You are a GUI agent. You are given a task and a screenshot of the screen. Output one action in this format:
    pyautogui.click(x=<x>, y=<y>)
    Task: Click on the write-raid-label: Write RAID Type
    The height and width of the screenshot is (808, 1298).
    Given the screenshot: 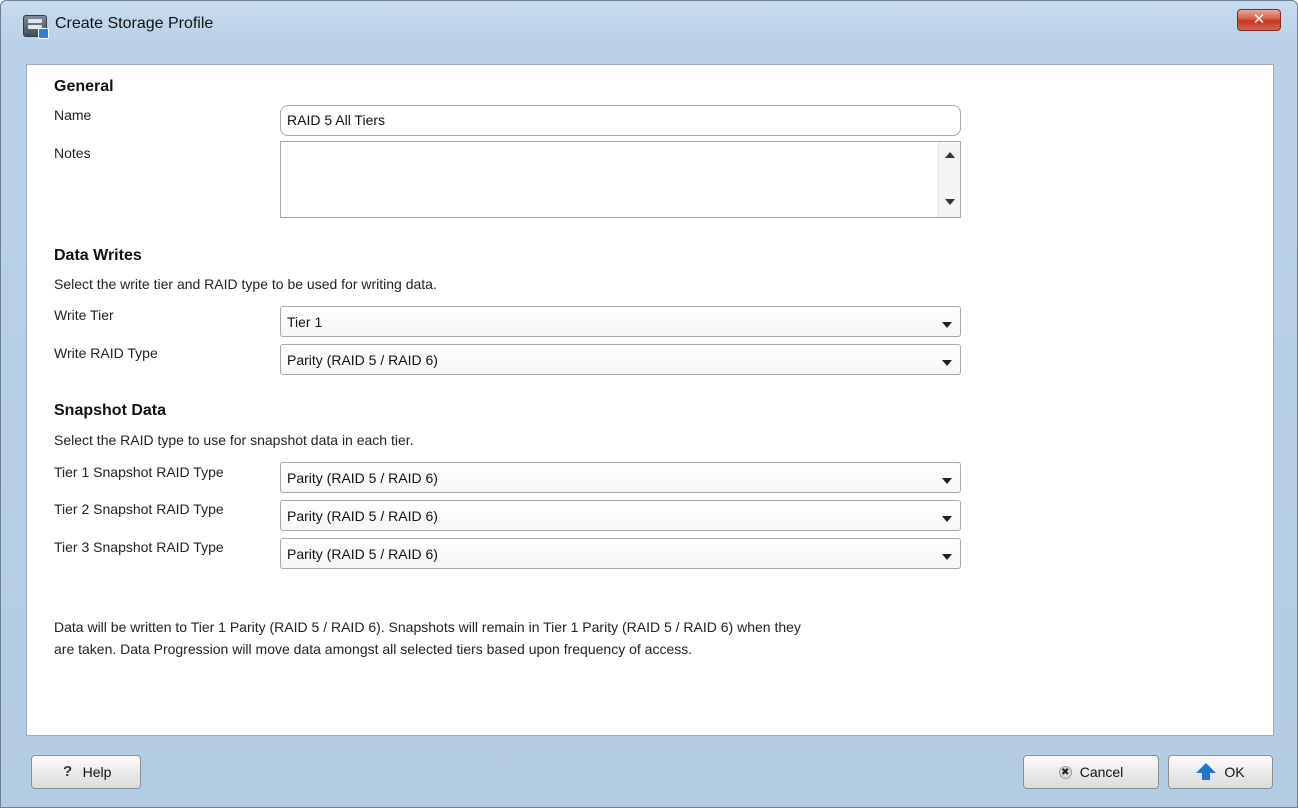 What is the action you would take?
    pyautogui.click(x=106, y=353)
    